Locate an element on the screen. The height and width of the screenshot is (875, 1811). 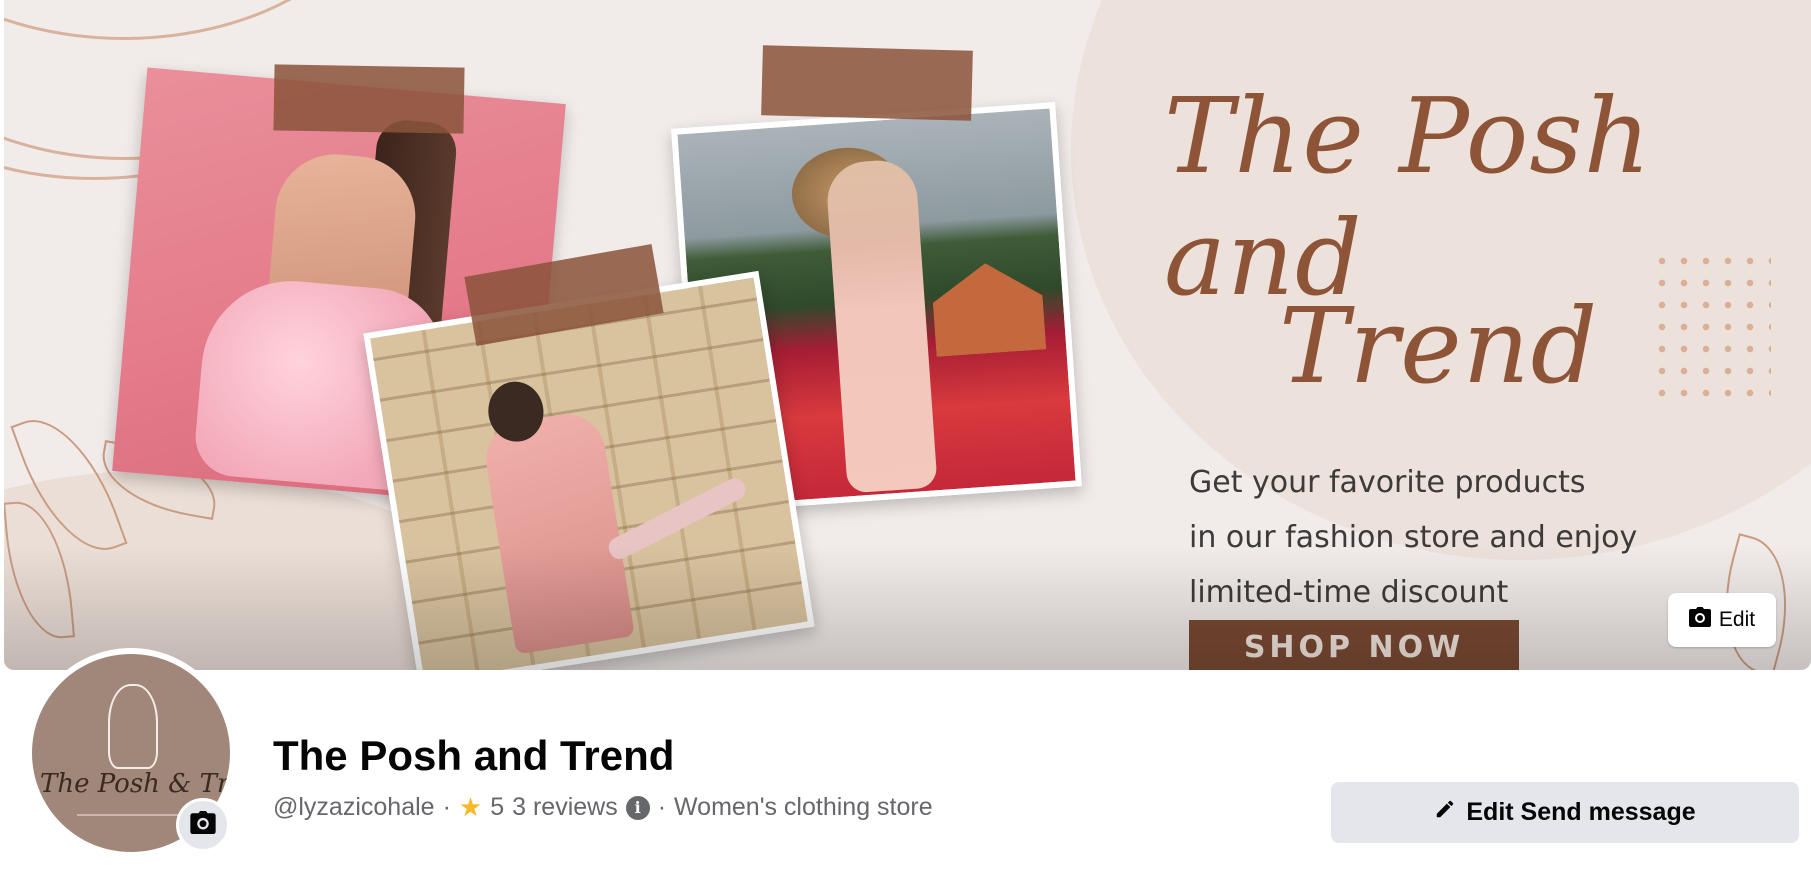
logo-underline is located at coordinates (132, 815).